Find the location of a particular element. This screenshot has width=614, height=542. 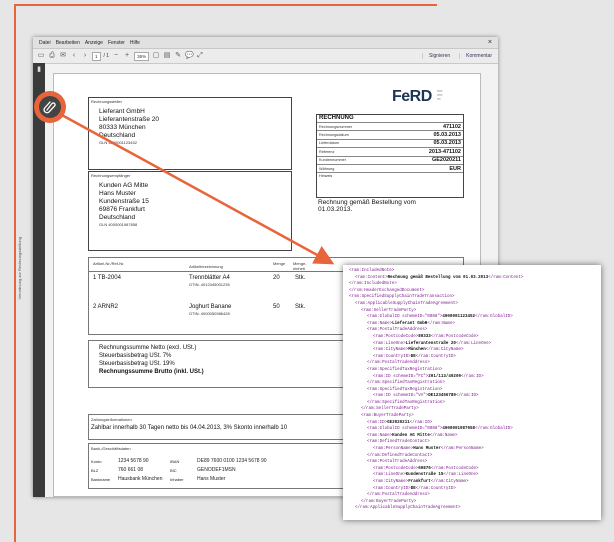

paperclip-svg is located at coordinates (49, 107).